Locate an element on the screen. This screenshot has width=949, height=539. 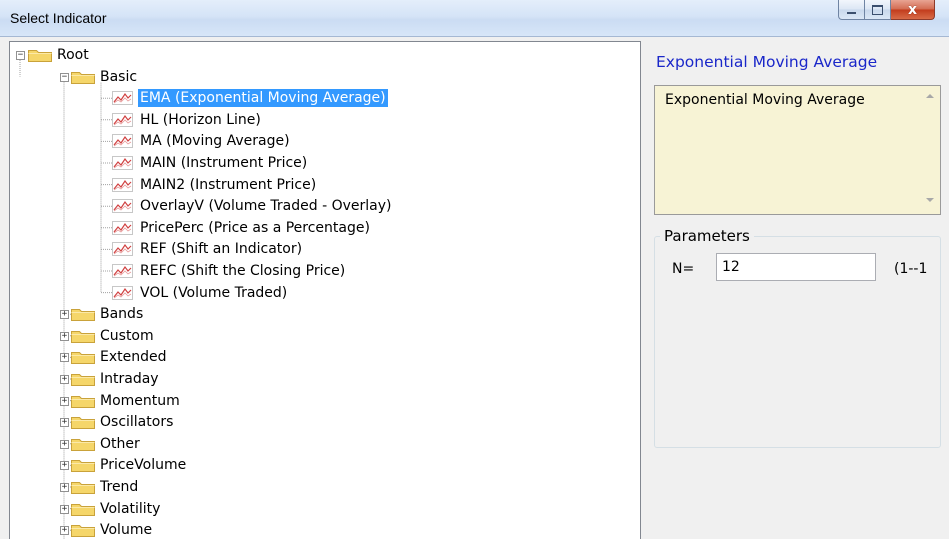
tree-node-indicator: REFC (Shift the Closing Price) is located at coordinates (325, 271).